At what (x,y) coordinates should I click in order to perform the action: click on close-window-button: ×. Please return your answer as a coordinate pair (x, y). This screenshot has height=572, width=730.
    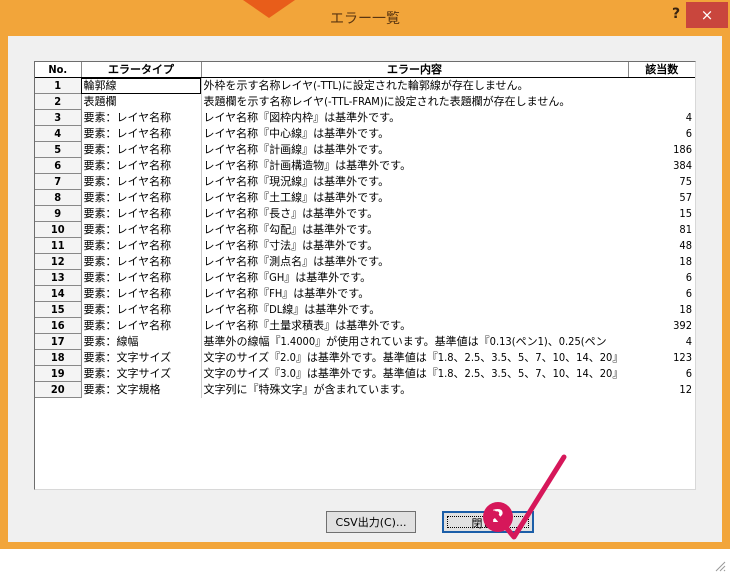
    Looking at the image, I should click on (707, 15).